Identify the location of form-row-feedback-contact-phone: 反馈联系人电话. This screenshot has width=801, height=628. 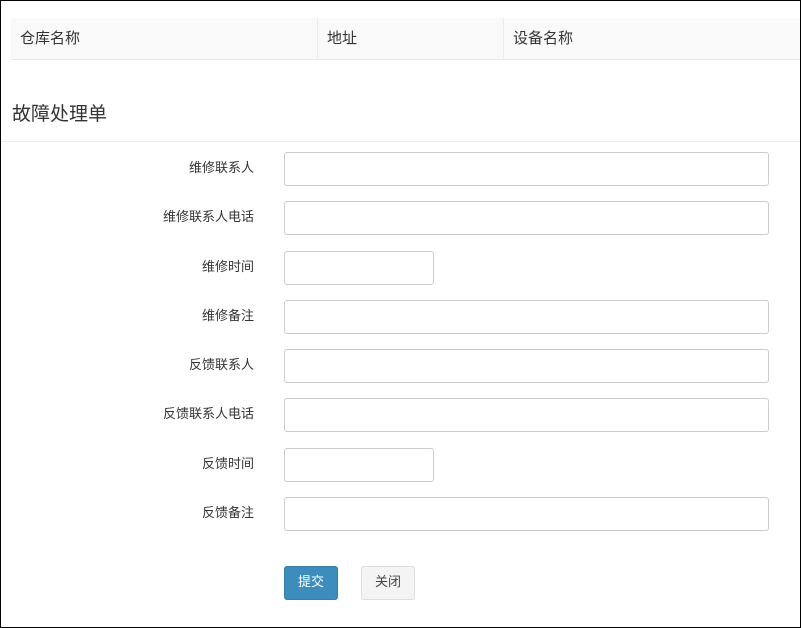
(400, 415).